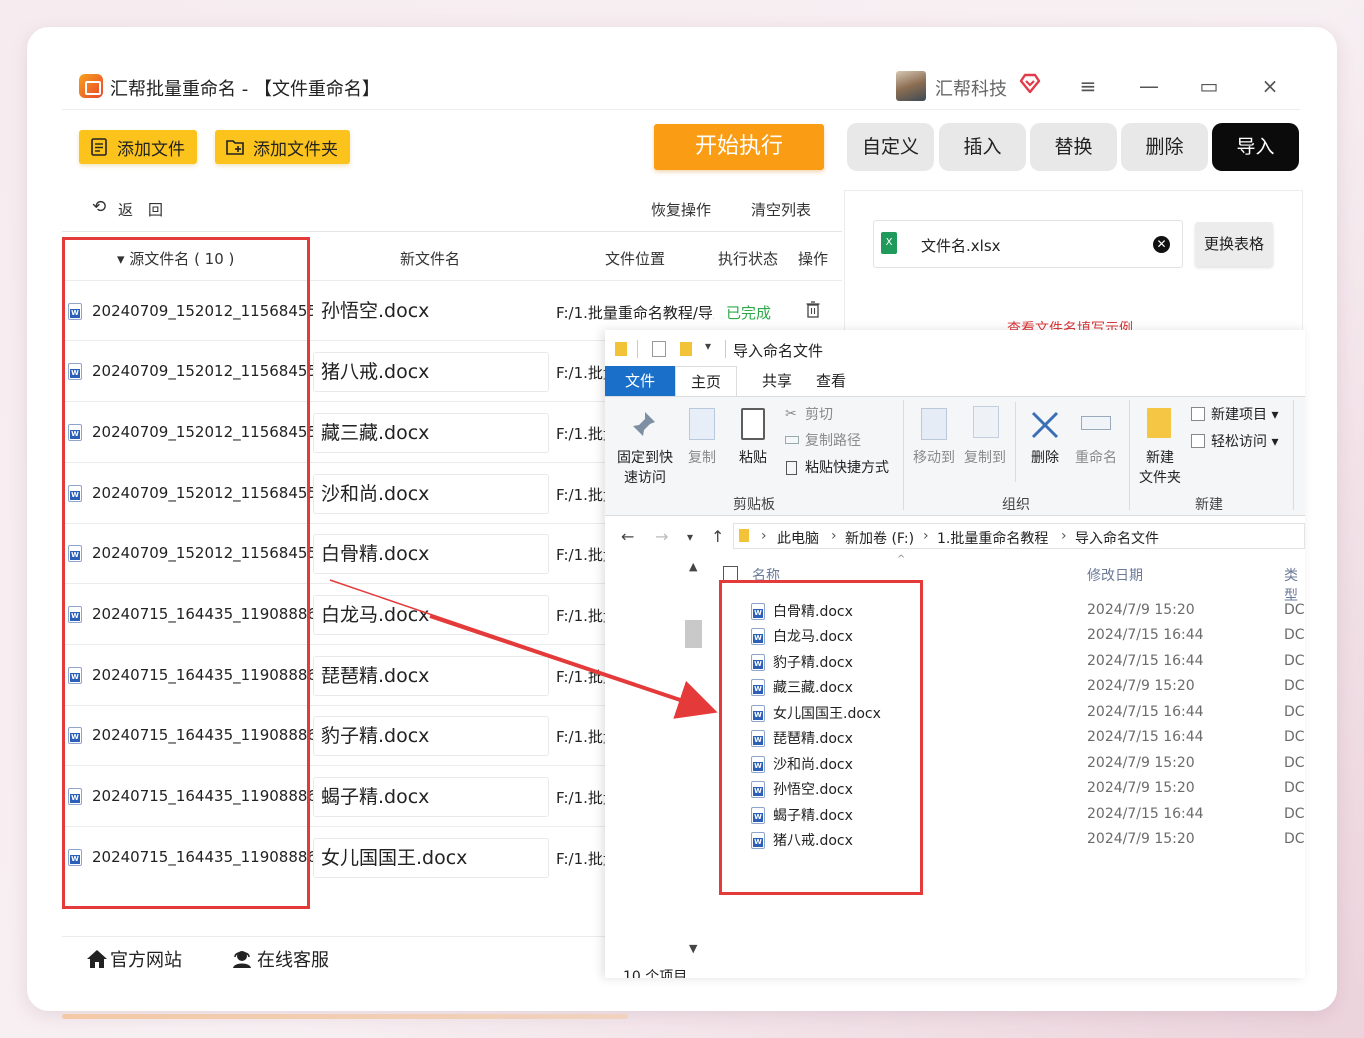 The image size is (1364, 1038). I want to click on breadcrumb-drive: 新加卷 (F:), so click(879, 538).